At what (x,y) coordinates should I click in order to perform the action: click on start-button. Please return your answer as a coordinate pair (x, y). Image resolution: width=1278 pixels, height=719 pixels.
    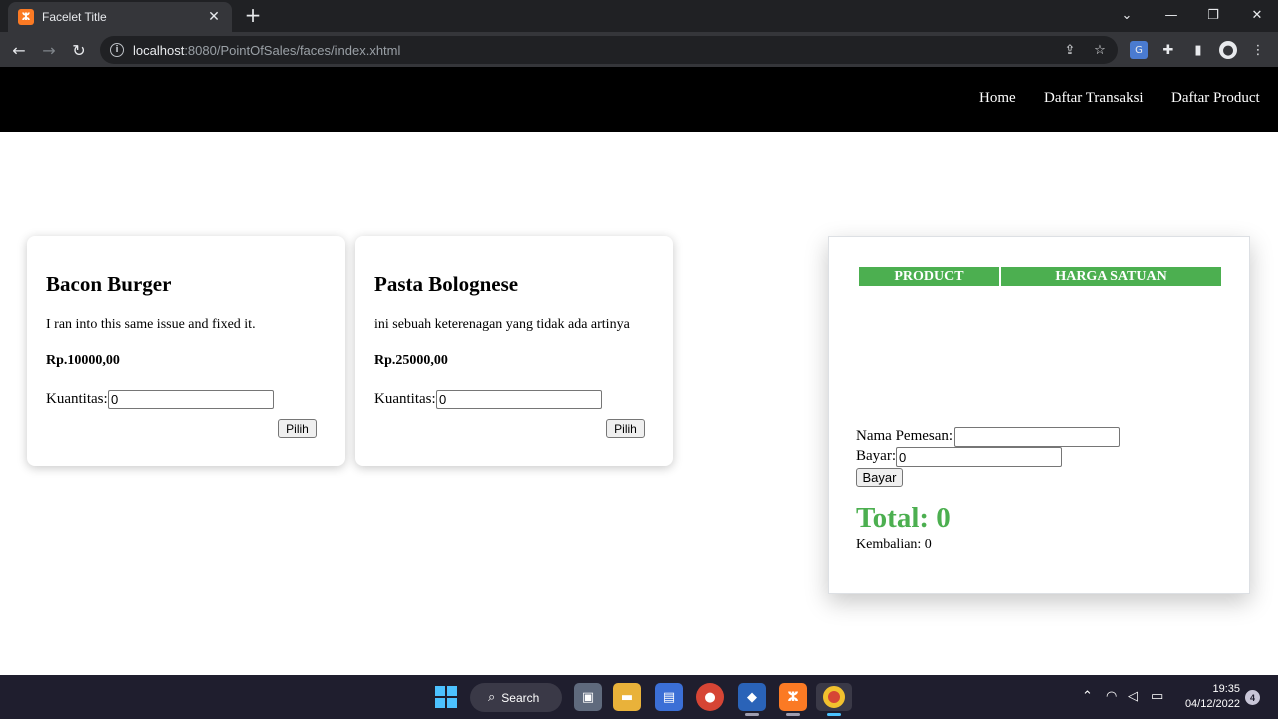
    Looking at the image, I should click on (446, 697).